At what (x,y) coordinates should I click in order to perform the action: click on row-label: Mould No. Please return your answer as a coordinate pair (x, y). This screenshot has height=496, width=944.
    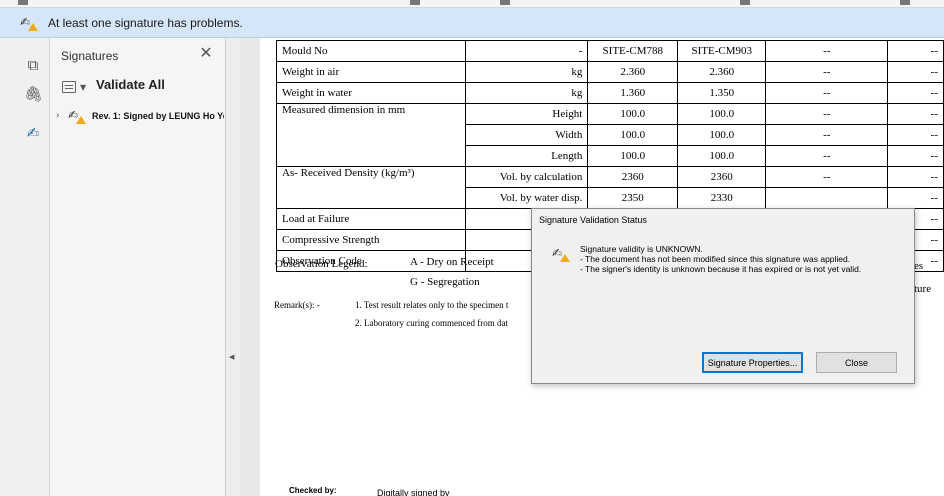
    Looking at the image, I should click on (371, 51).